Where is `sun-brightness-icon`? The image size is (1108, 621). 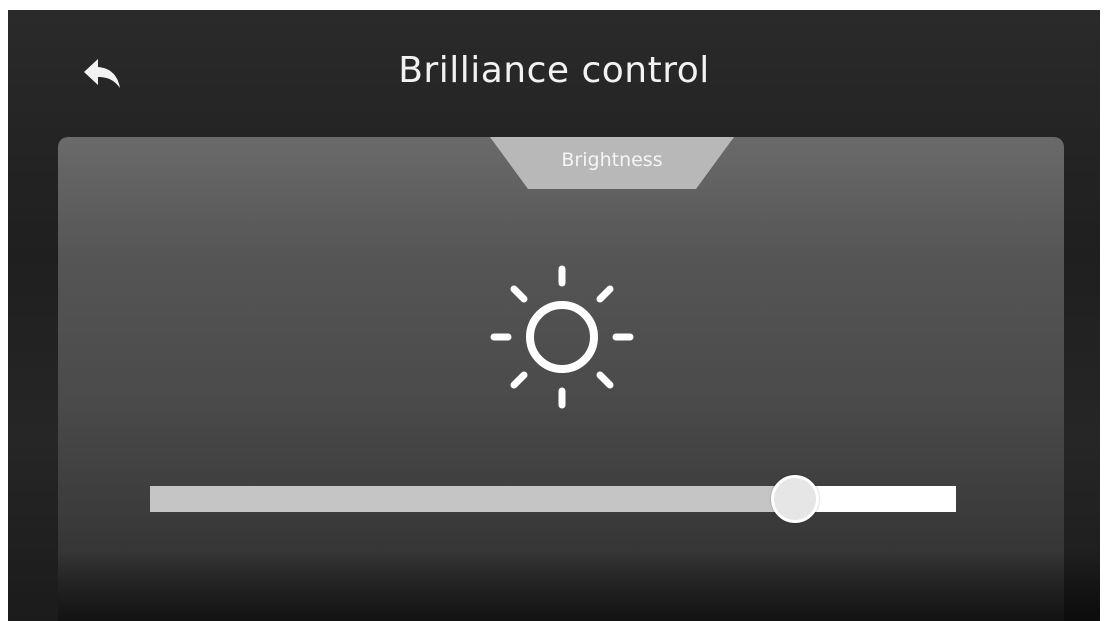 sun-brightness-icon is located at coordinates (562, 337).